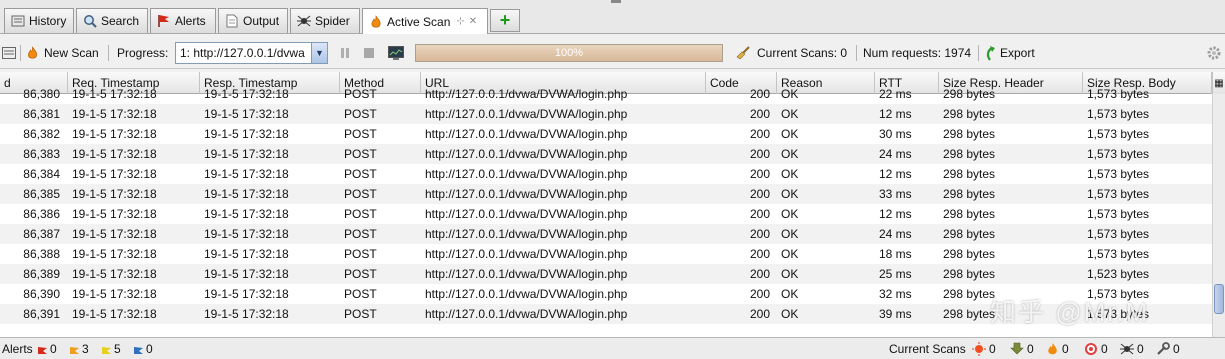 The width and height of the screenshot is (1225, 359). I want to click on tab-spider: Spider, so click(325, 20).